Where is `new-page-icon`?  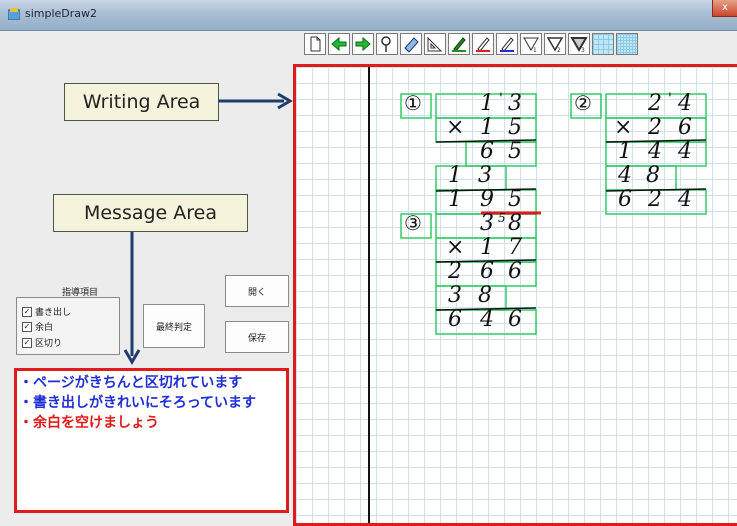 new-page-icon is located at coordinates (315, 44).